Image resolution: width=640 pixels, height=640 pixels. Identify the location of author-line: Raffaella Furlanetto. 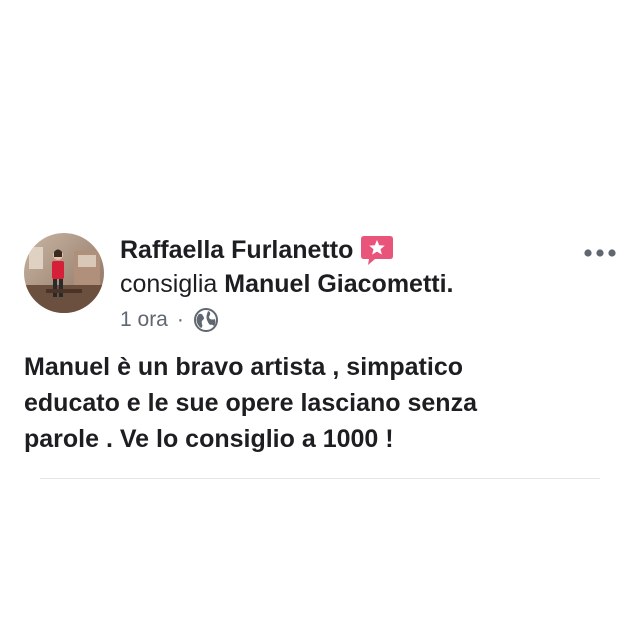
(257, 250).